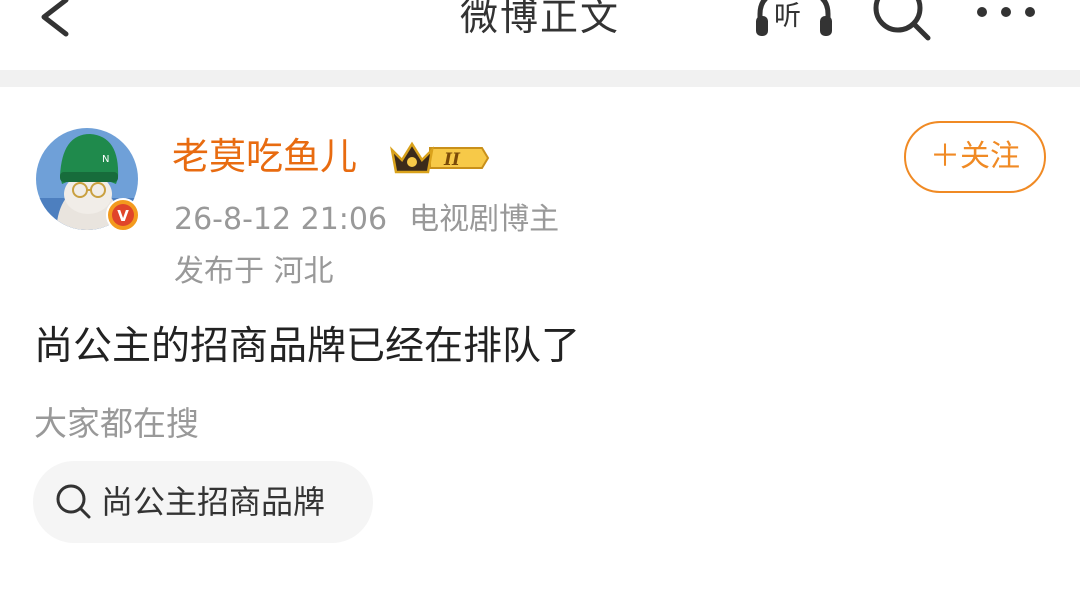 The height and width of the screenshot is (607, 1080). What do you see at coordinates (787, 16) in the screenshot?
I see `listen-label: 听` at bounding box center [787, 16].